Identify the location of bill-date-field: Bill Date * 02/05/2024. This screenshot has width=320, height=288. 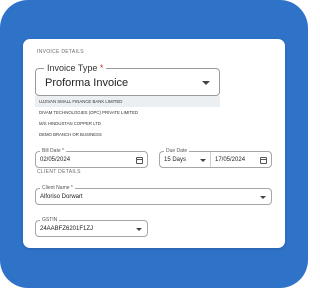
(91, 158).